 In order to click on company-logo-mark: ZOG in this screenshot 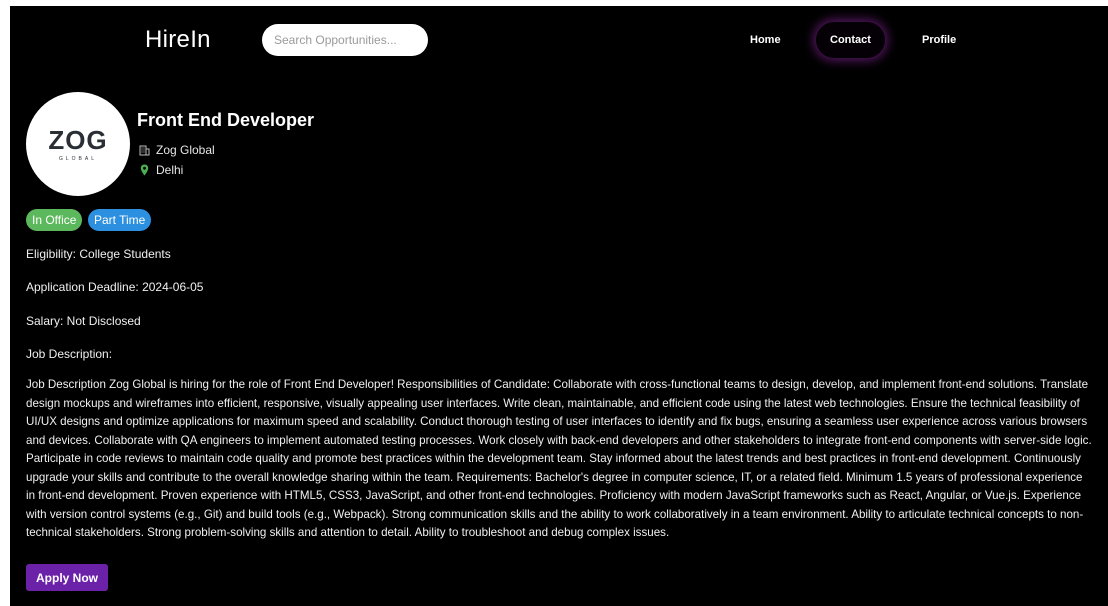, I will do `click(77, 140)`.